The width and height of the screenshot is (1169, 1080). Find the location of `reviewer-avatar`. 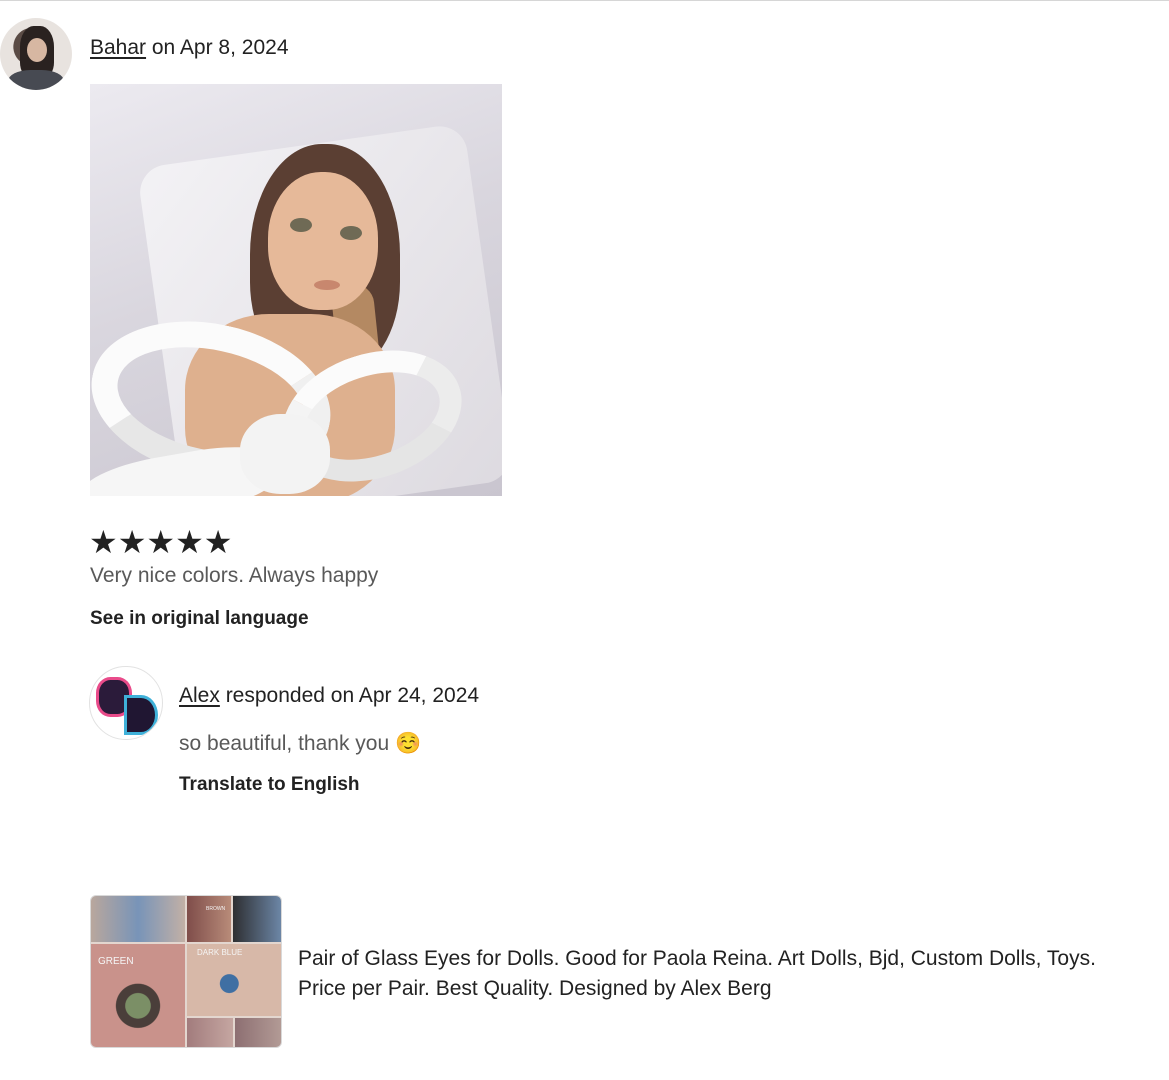

reviewer-avatar is located at coordinates (36, 54).